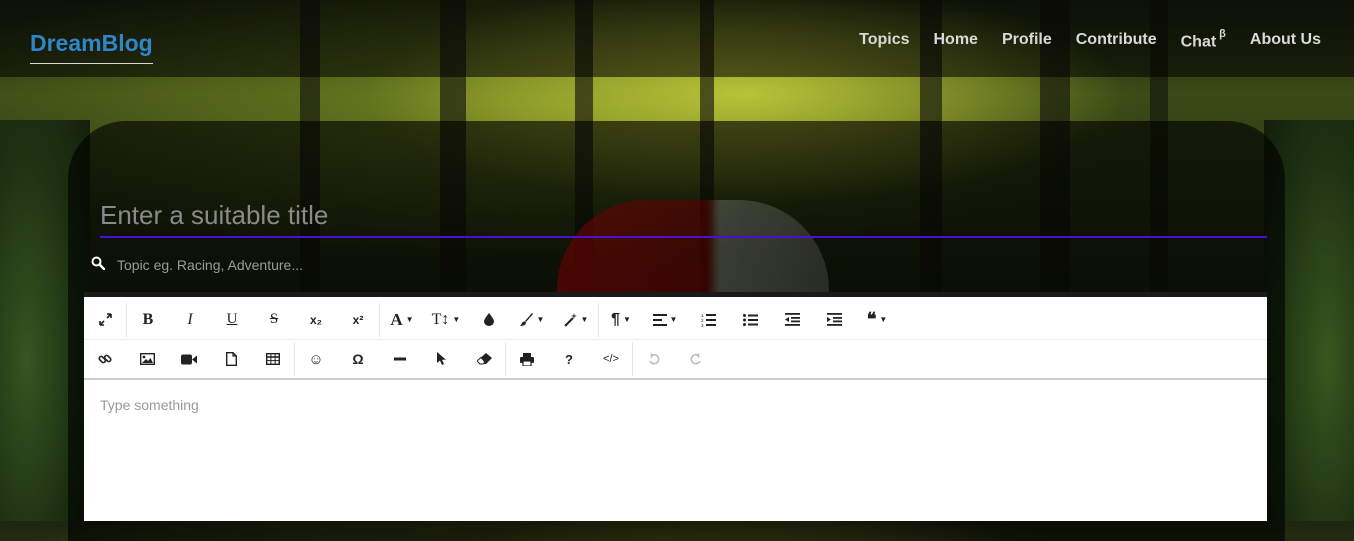 The image size is (1354, 541). I want to click on toolbar-group-misc: ☺ Ω, so click(400, 359).